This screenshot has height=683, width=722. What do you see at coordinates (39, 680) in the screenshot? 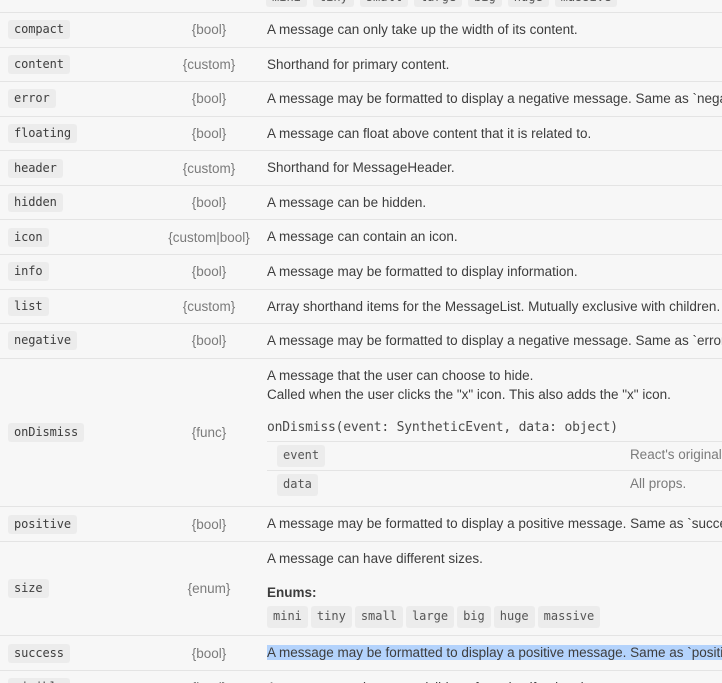
I see `prop-name-chip: visible` at bounding box center [39, 680].